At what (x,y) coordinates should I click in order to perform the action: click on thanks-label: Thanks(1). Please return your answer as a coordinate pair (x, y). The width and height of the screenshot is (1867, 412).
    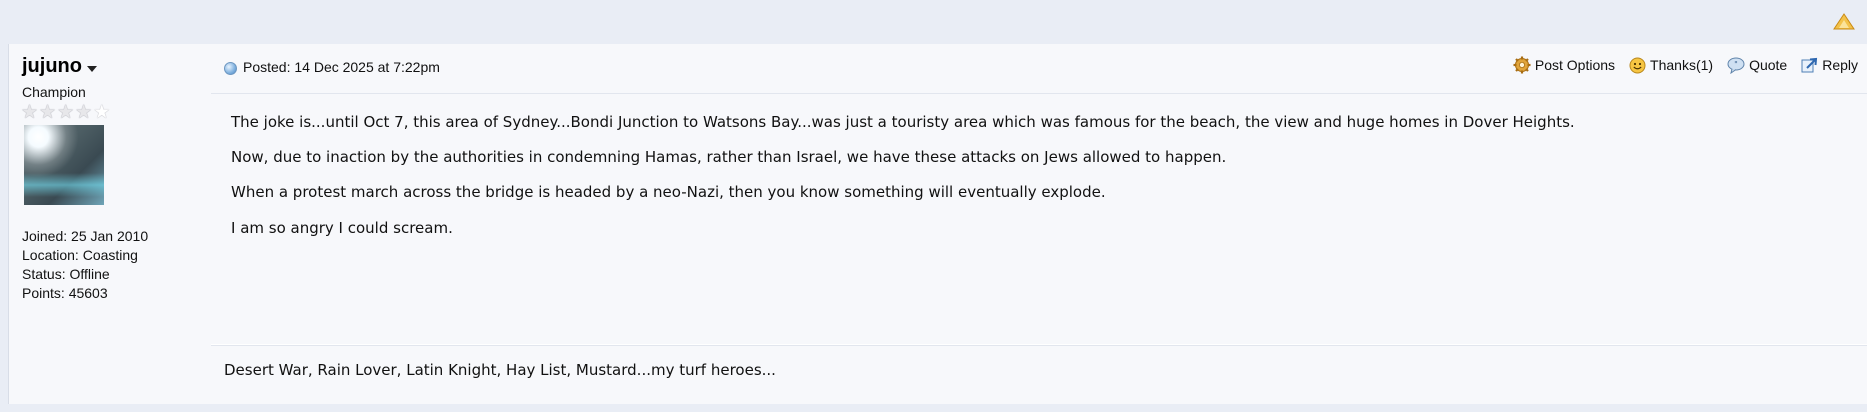
    Looking at the image, I should click on (1682, 65).